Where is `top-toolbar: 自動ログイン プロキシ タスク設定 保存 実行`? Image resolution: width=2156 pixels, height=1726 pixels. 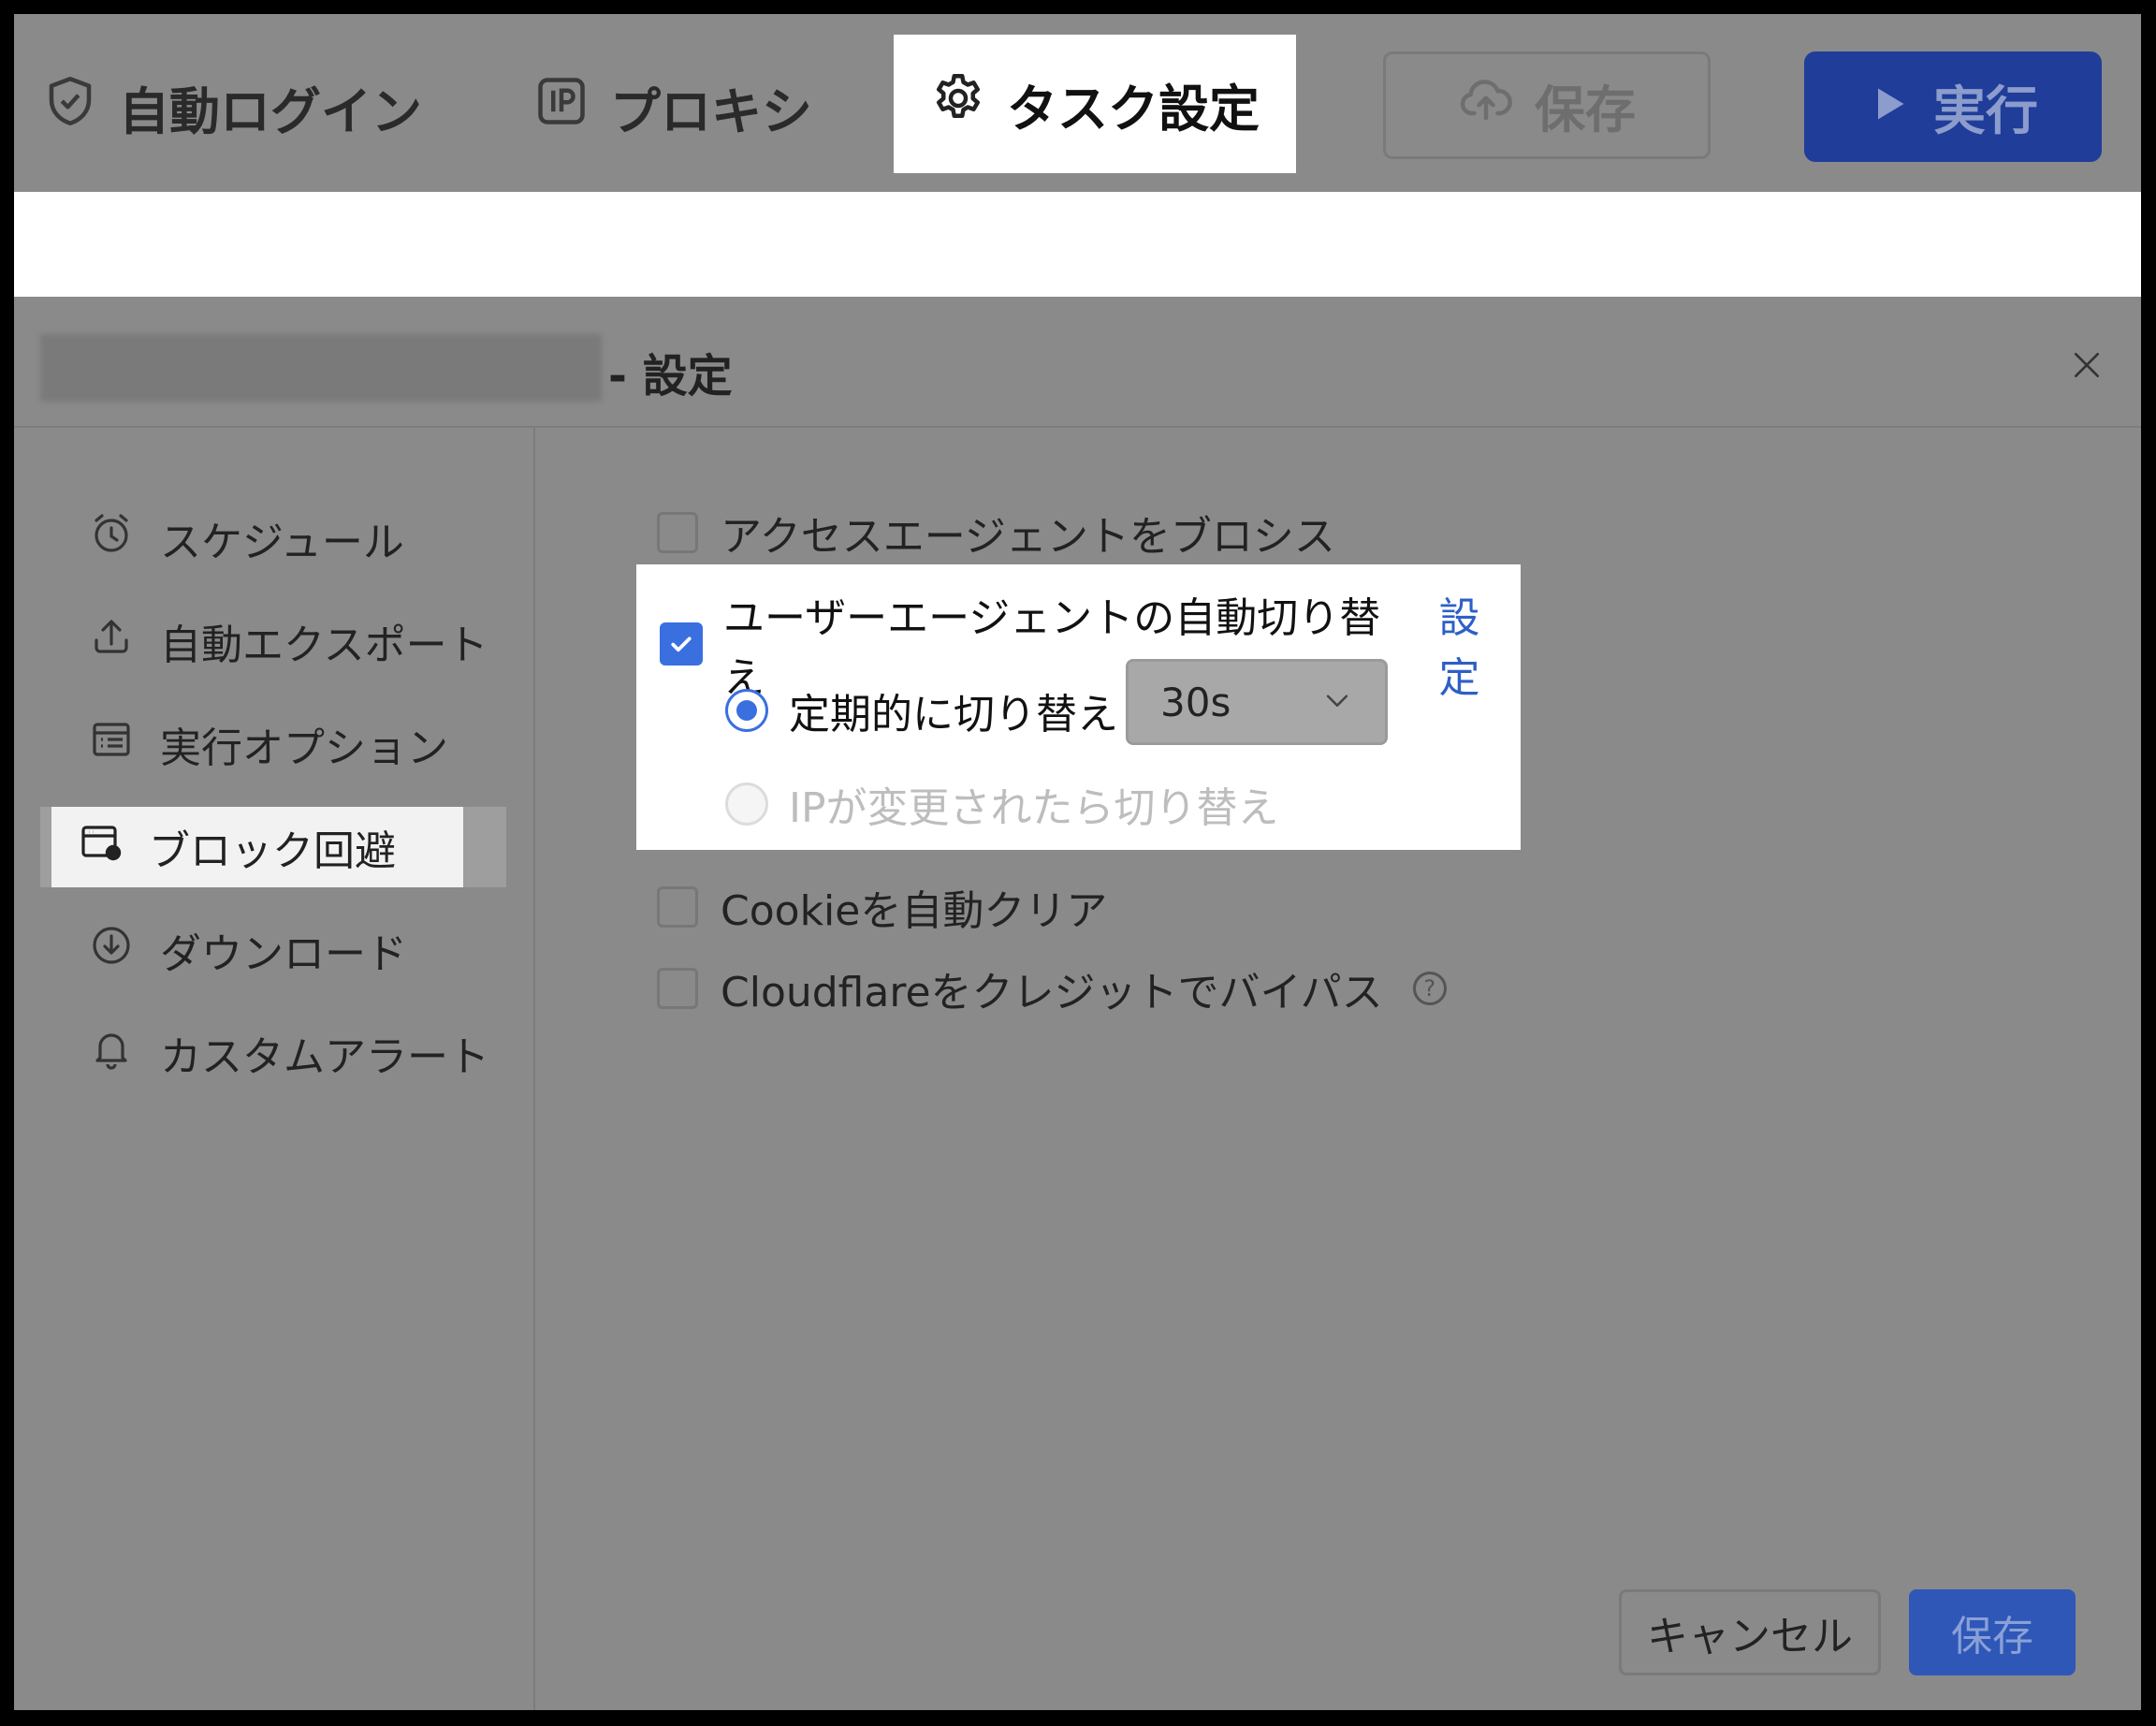
top-toolbar: 自動ログイン プロキシ タスク設定 保存 実行 is located at coordinates (1077, 103).